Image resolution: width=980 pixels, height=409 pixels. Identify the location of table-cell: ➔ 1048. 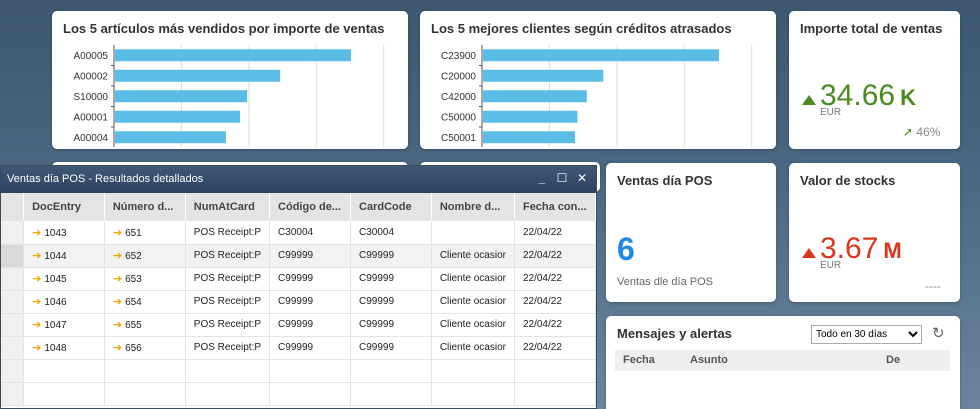
(64, 348).